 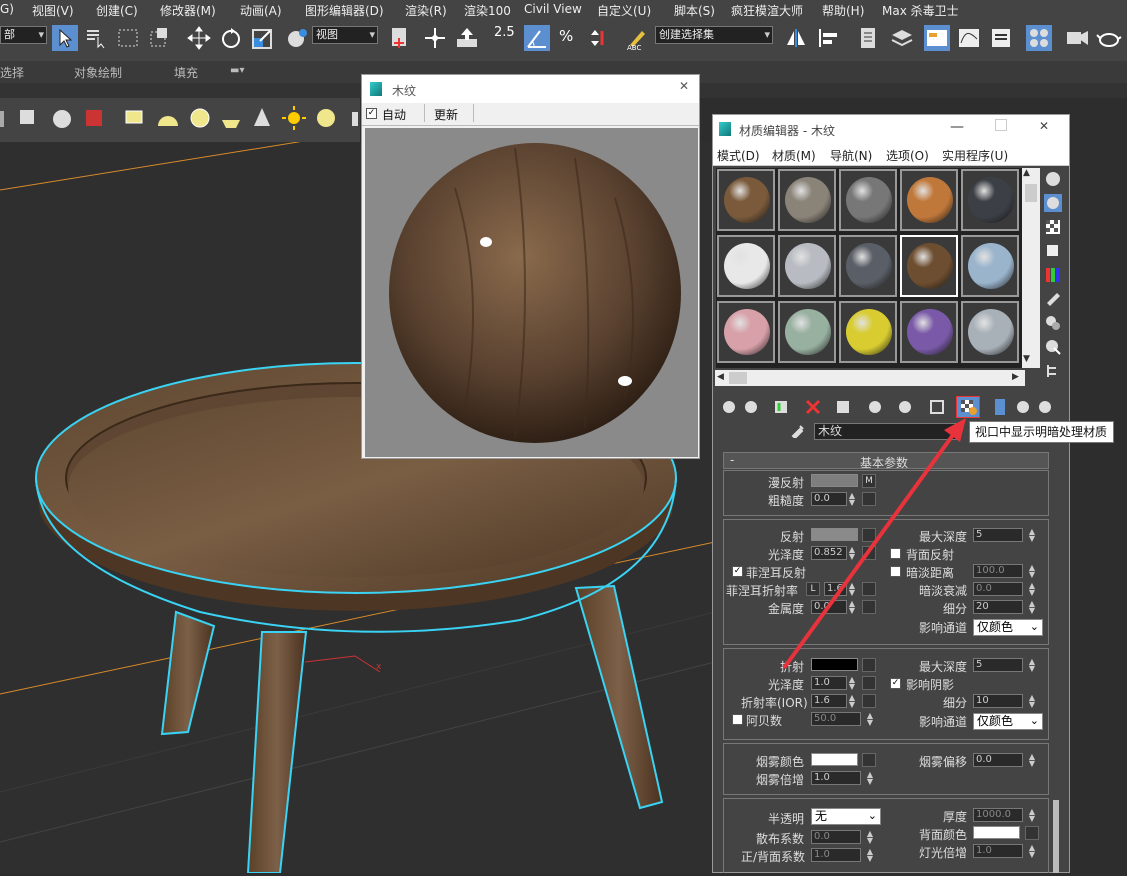 What do you see at coordinates (829, 607) in the screenshot?
I see `metalness-input: 0.0` at bounding box center [829, 607].